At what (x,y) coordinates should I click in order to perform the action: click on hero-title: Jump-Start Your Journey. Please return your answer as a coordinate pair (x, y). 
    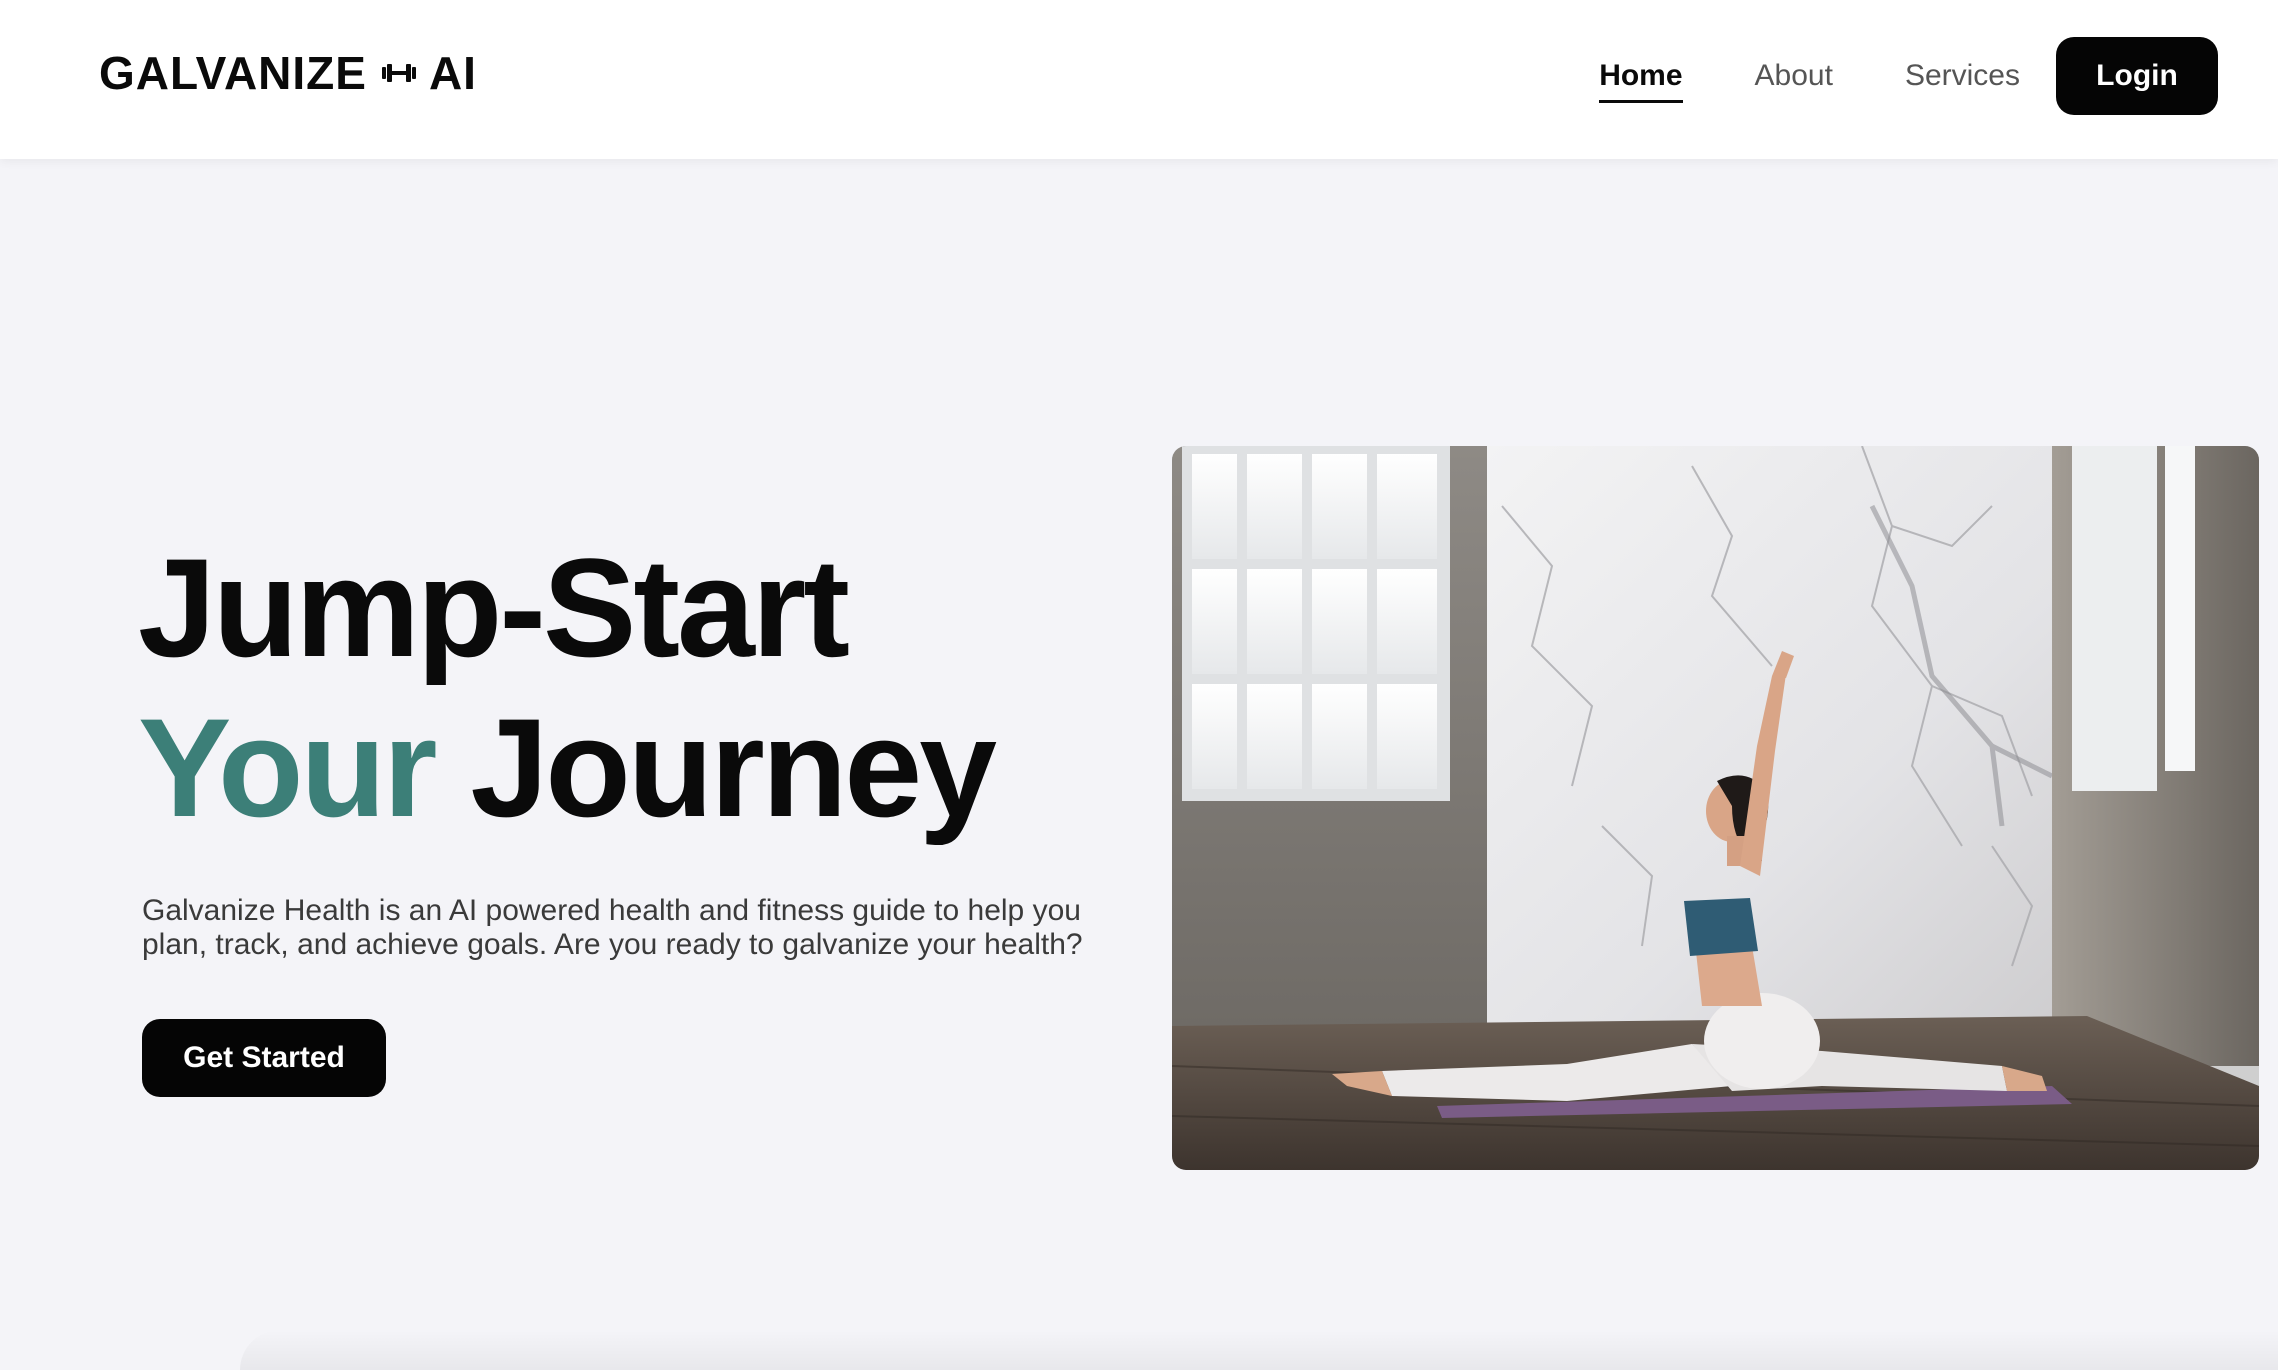
    Looking at the image, I should click on (567, 688).